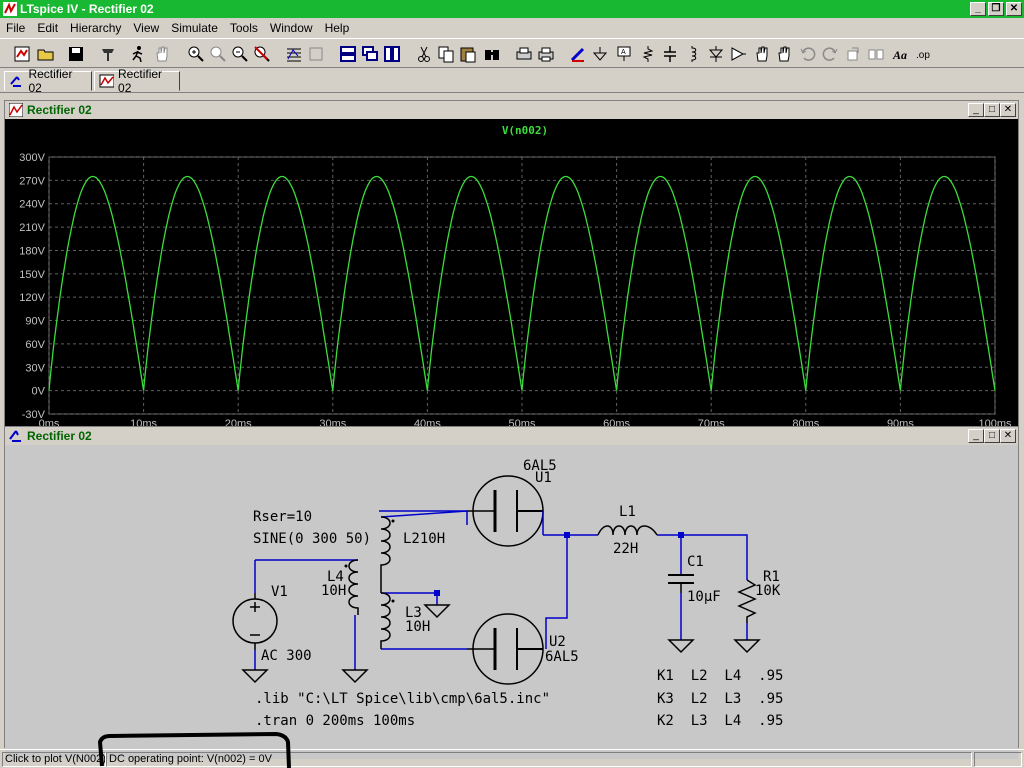 The height and width of the screenshot is (768, 1024). Describe the element at coordinates (22, 54) in the screenshot. I see `new-schematic-icon` at that location.